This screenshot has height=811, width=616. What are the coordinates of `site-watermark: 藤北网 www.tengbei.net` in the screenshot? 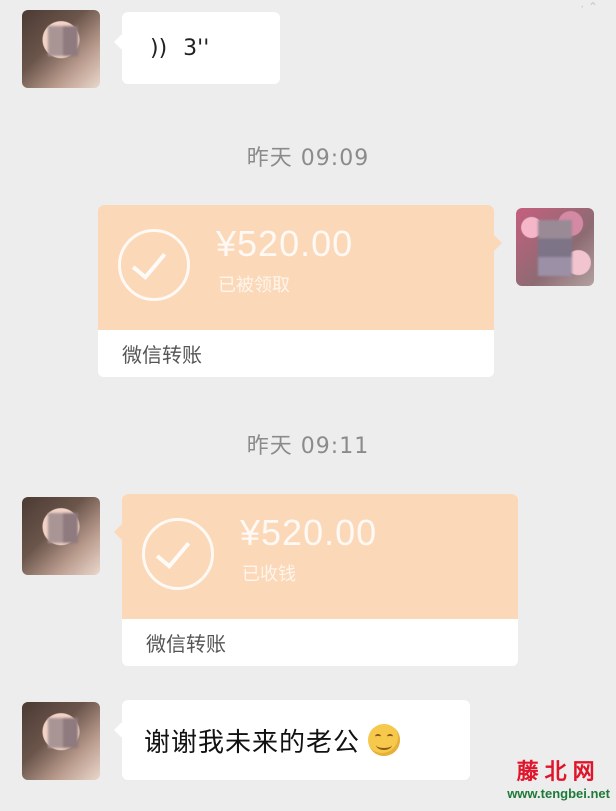 It's located at (558, 777).